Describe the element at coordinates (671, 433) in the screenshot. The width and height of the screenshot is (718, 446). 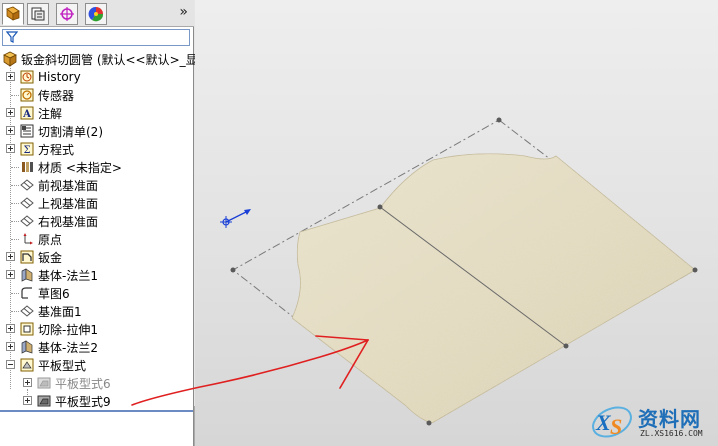
I see `watermark-url: ZL.XS1616.COM` at that location.